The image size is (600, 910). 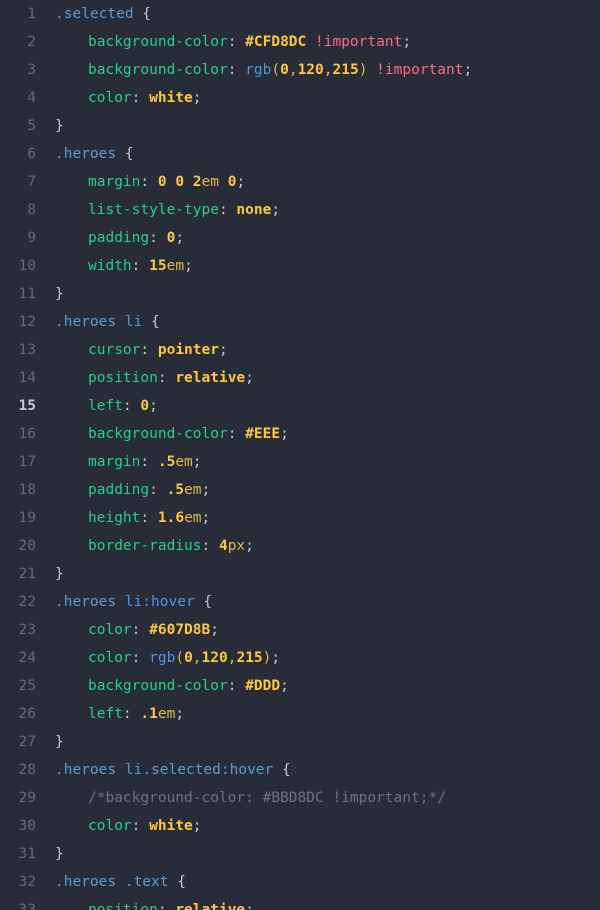 What do you see at coordinates (318, 770) in the screenshot?
I see `code-text: .heroes li.selected:hover {` at bounding box center [318, 770].